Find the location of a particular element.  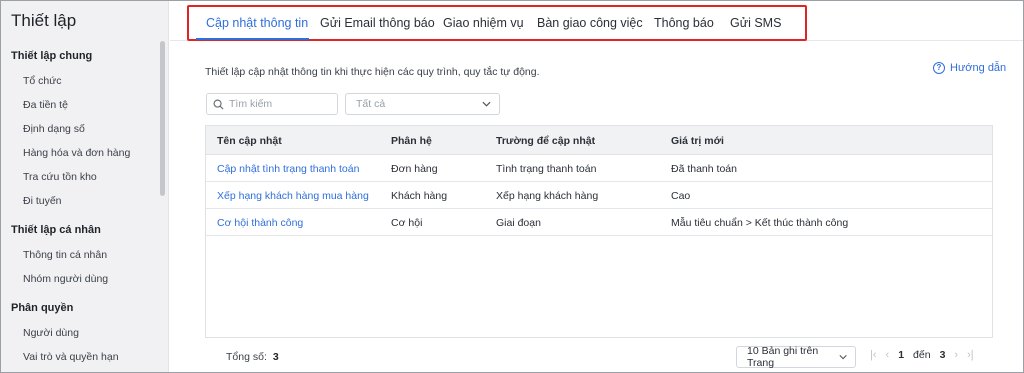

tab-assign-task: Giao nhiệm vụ is located at coordinates (483, 23).